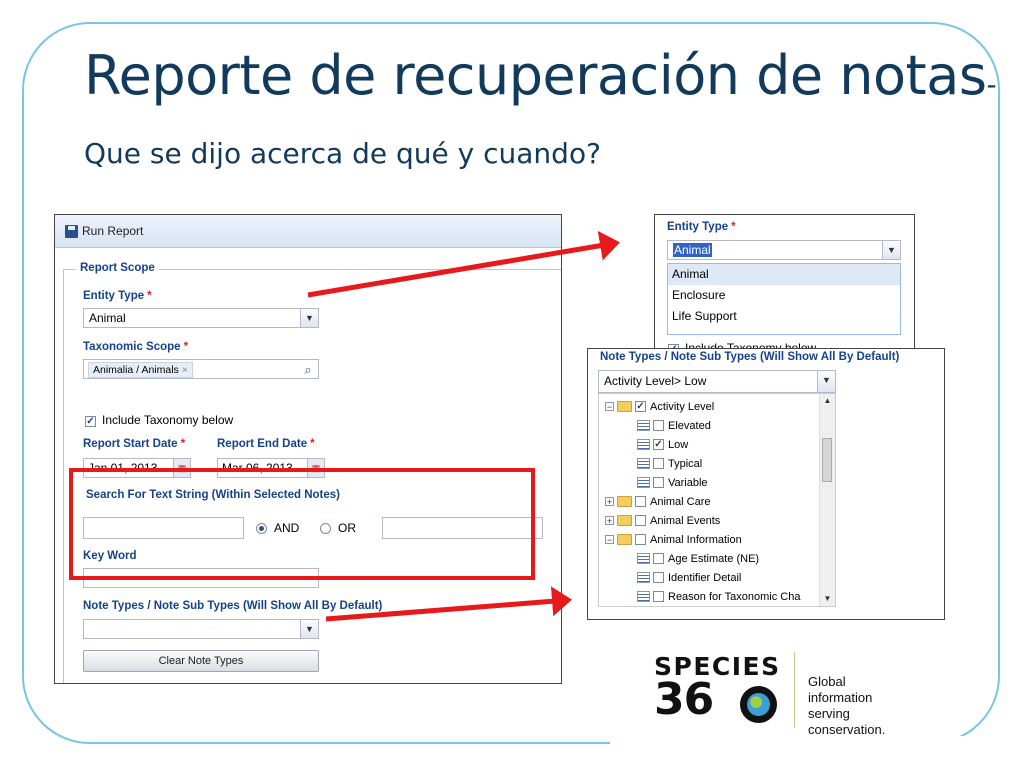 The height and width of the screenshot is (768, 1024). What do you see at coordinates (684, 699) in the screenshot?
I see `logo-360-text: 36` at bounding box center [684, 699].